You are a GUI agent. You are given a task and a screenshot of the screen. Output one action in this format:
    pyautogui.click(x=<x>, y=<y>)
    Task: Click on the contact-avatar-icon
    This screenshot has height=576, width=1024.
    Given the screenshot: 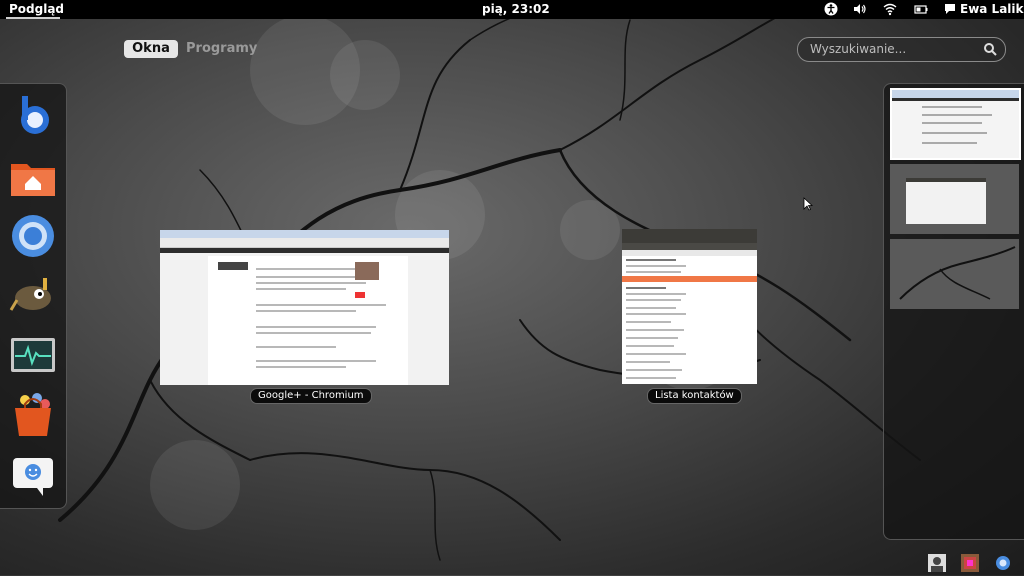 What is the action you would take?
    pyautogui.click(x=937, y=563)
    